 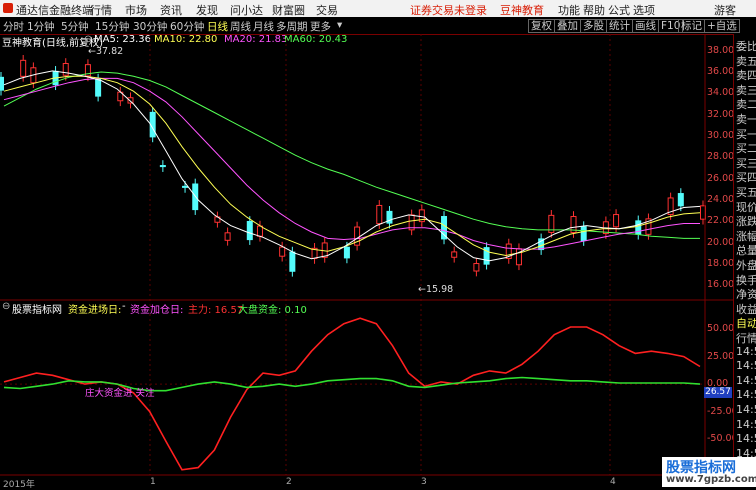 What do you see at coordinates (289, 482) in the screenshot?
I see `date-label: 2` at bounding box center [289, 482].